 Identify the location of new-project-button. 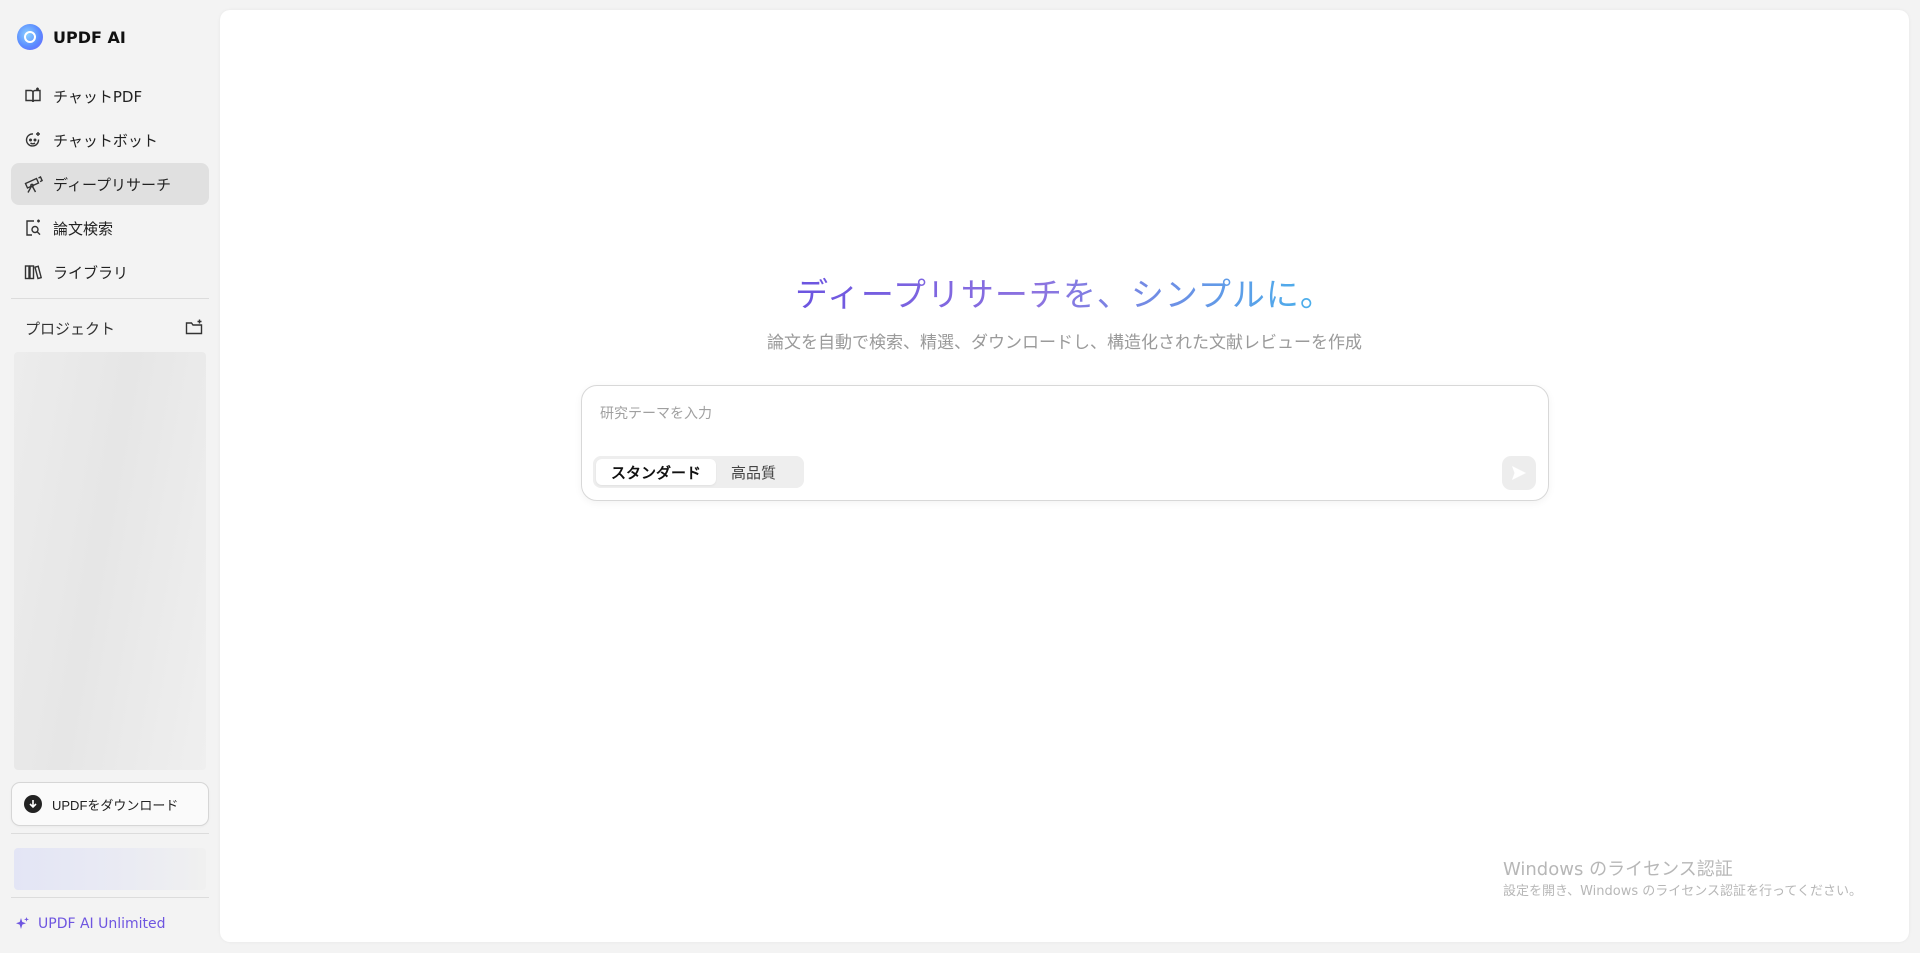
(194, 328).